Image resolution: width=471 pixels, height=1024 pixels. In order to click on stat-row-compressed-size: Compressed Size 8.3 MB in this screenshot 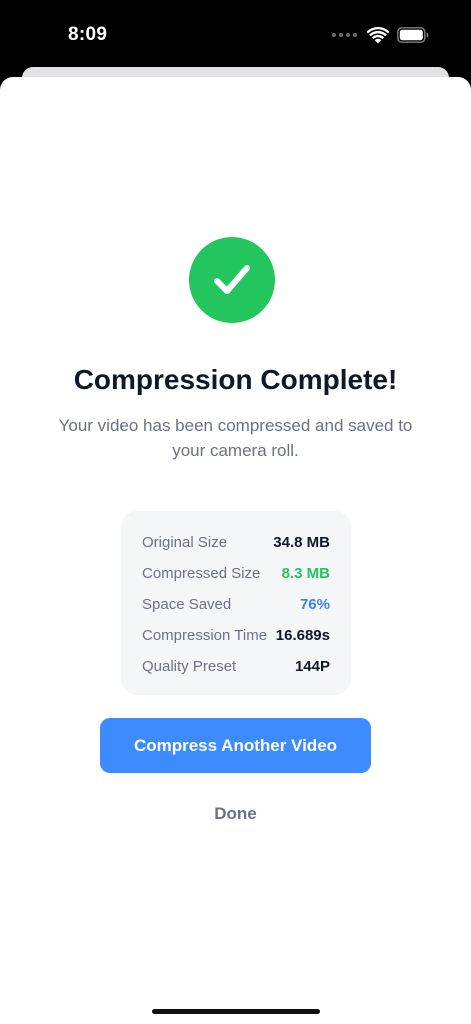, I will do `click(236, 573)`.